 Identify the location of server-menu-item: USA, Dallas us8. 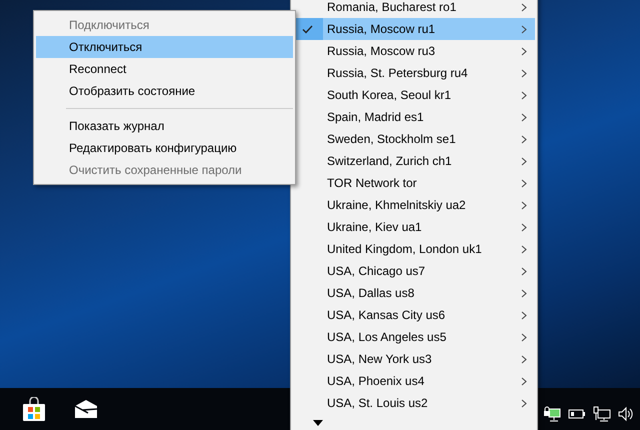
(413, 293).